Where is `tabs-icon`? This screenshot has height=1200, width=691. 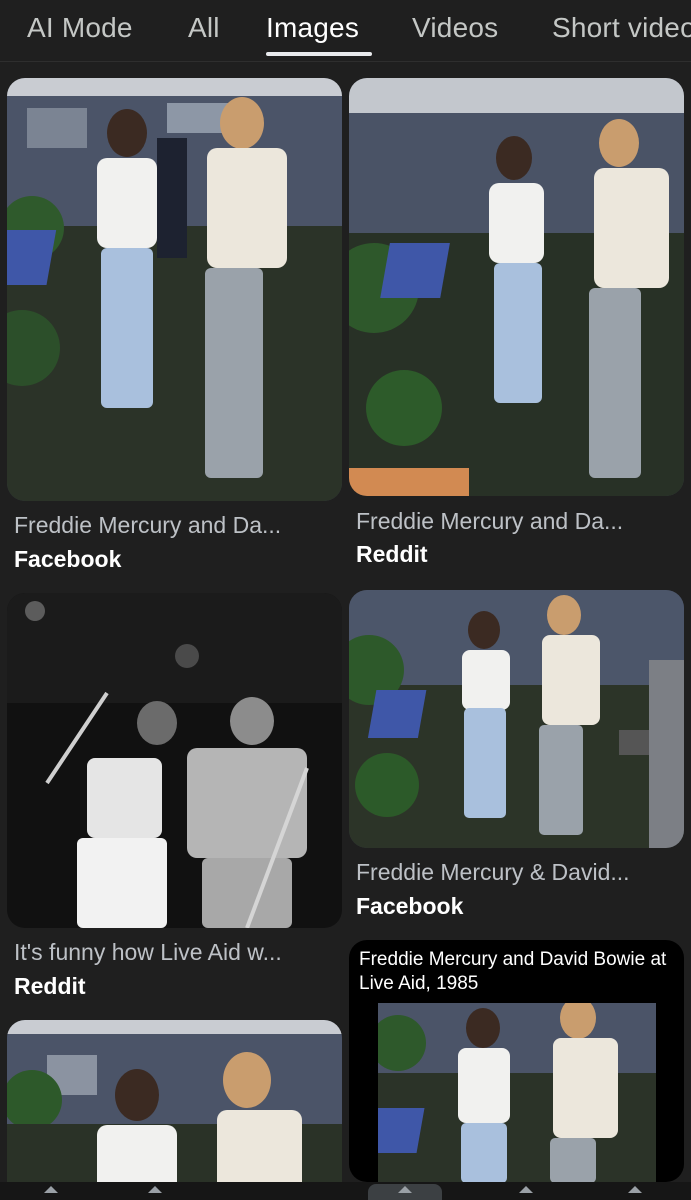
tabs-icon is located at coordinates (405, 1190).